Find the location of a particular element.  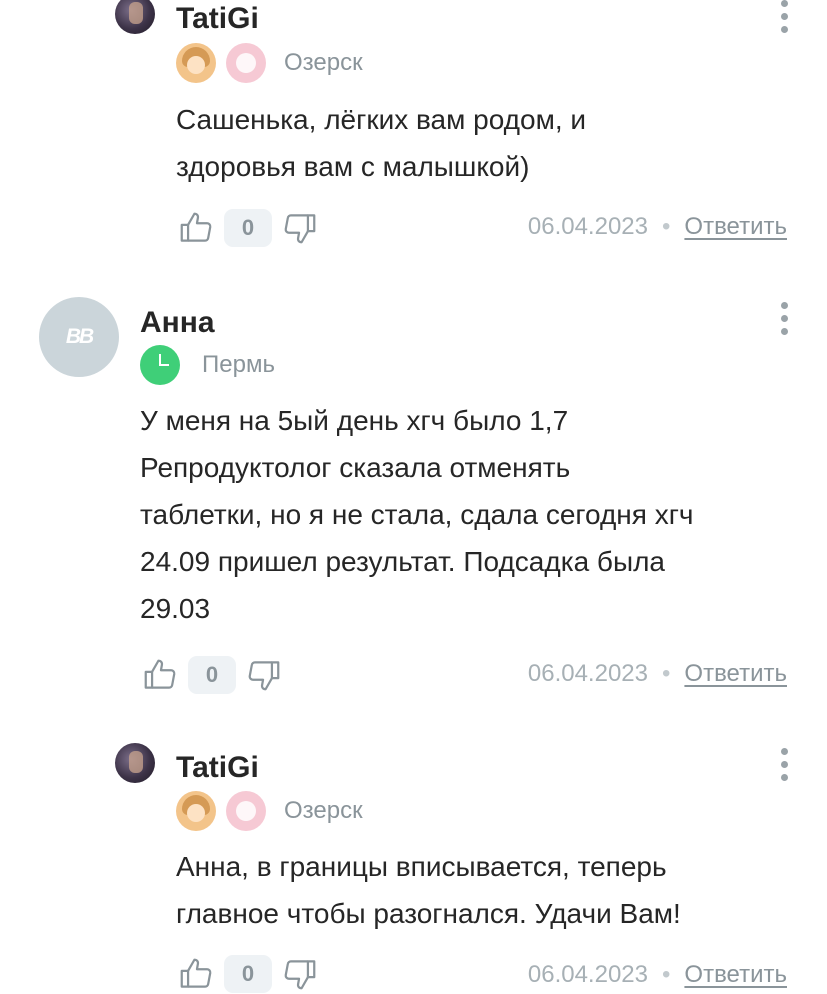

user-badges: Пермь is located at coordinates (207, 365).